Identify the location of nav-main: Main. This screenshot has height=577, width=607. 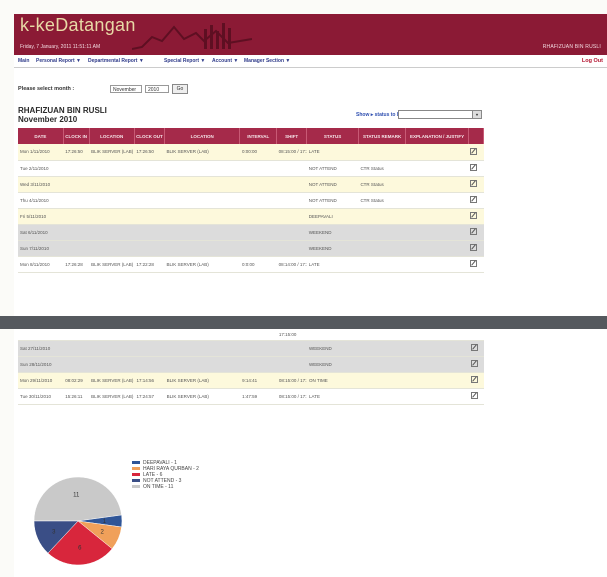
(23, 61).